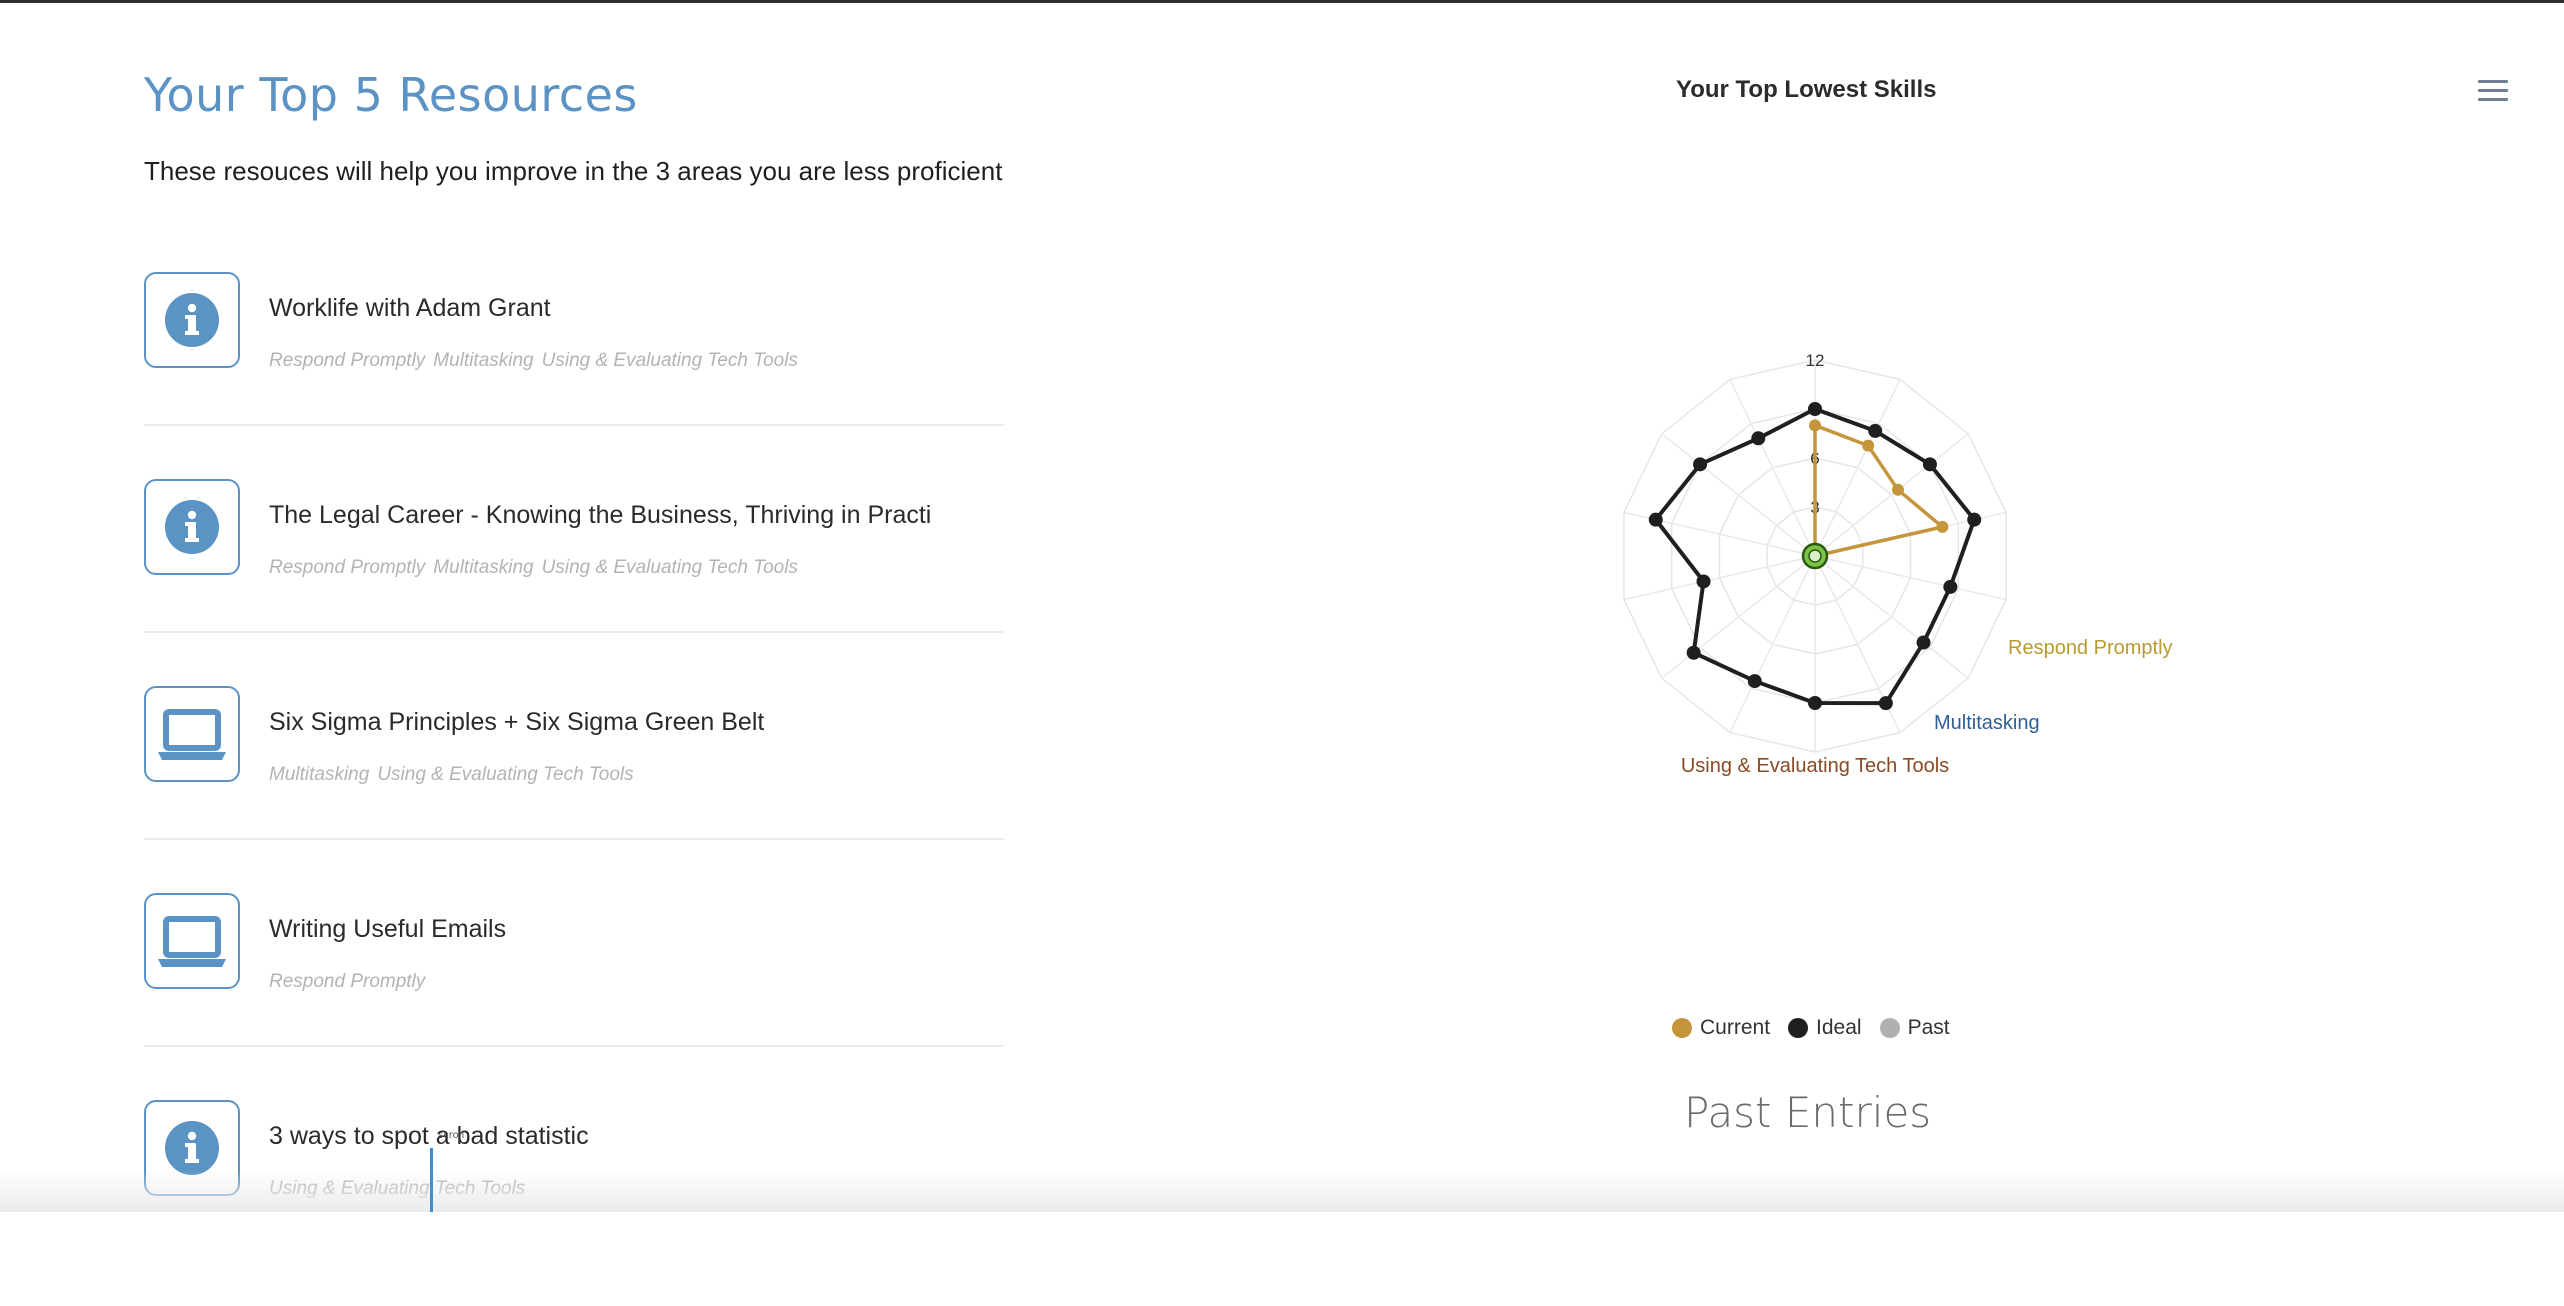 Image resolution: width=2564 pixels, height=1306 pixels. Describe the element at coordinates (2090, 648) in the screenshot. I see `axis-label: Respond Promptly` at that location.